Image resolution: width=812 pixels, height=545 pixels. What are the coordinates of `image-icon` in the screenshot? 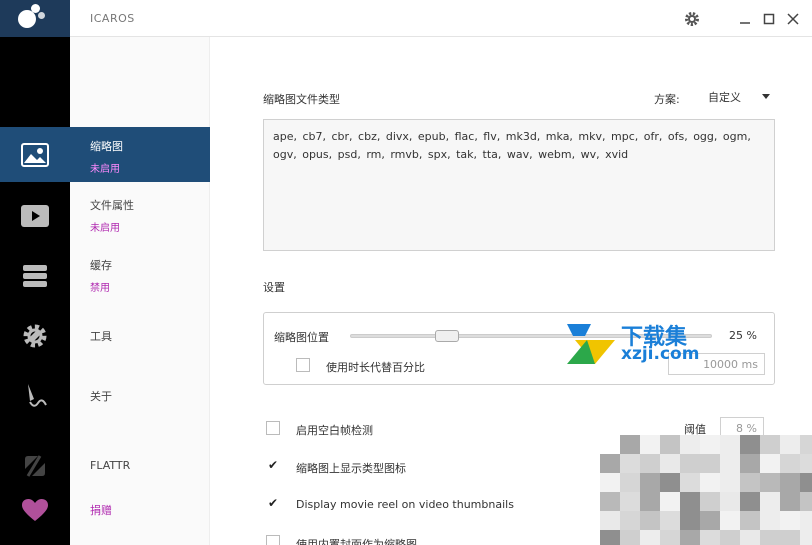 It's located at (35, 154).